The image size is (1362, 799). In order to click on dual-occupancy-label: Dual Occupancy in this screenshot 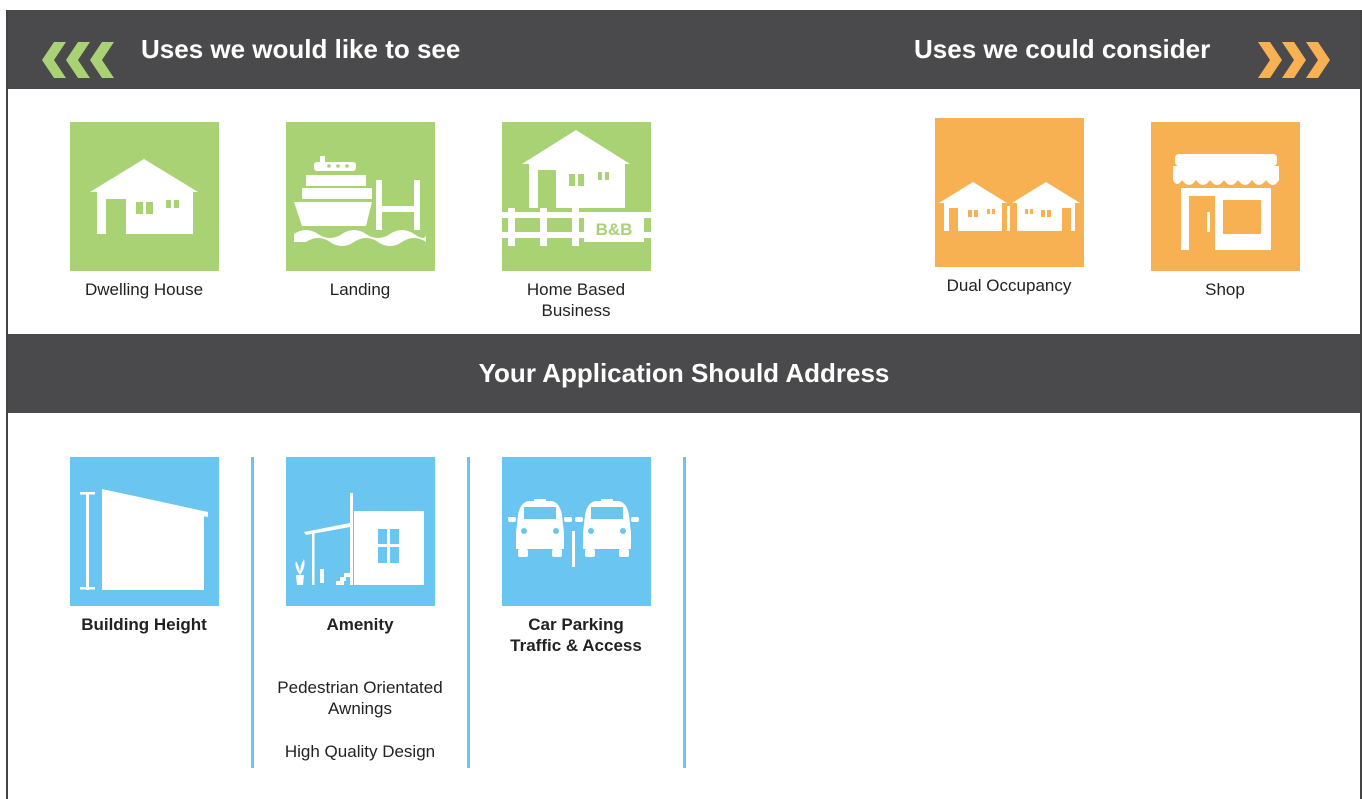, I will do `click(1009, 285)`.